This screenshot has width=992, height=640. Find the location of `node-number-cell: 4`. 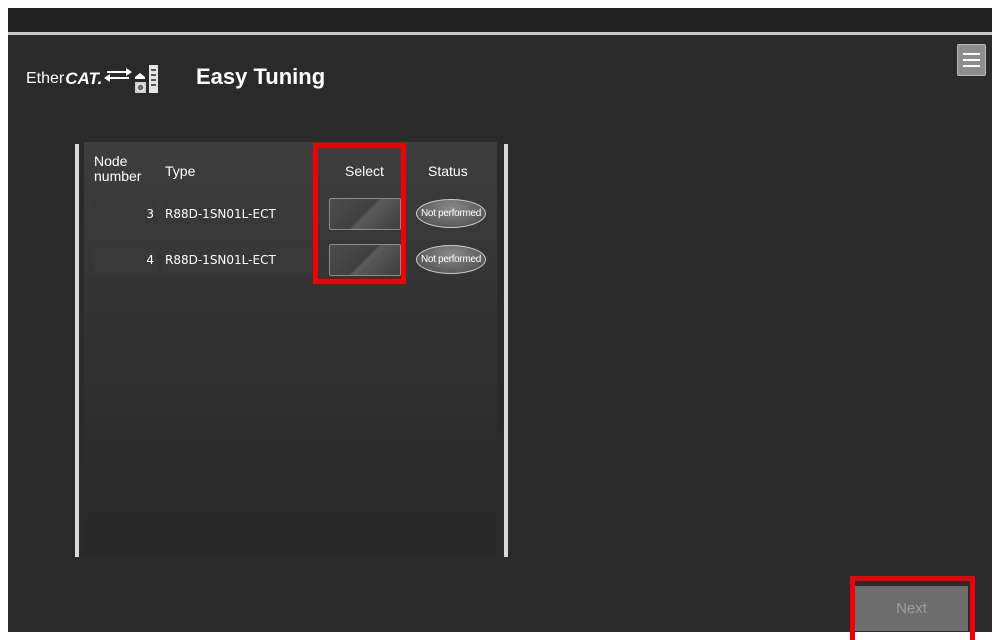

node-number-cell: 4 is located at coordinates (126, 260).